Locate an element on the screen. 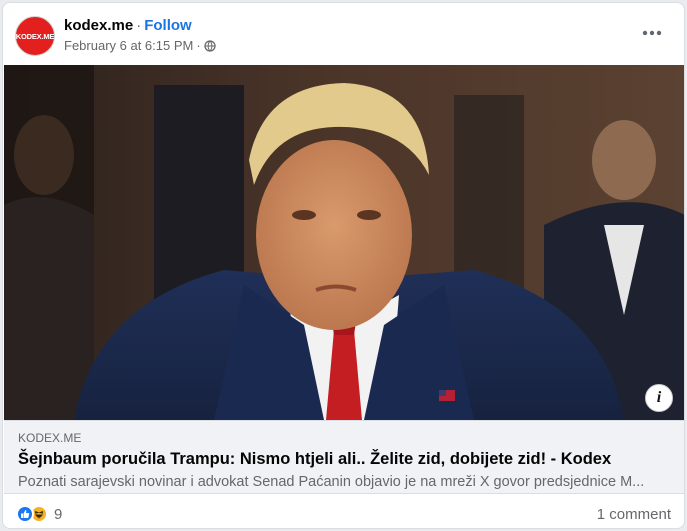 This screenshot has height=531, width=687. globe-icon is located at coordinates (210, 46).